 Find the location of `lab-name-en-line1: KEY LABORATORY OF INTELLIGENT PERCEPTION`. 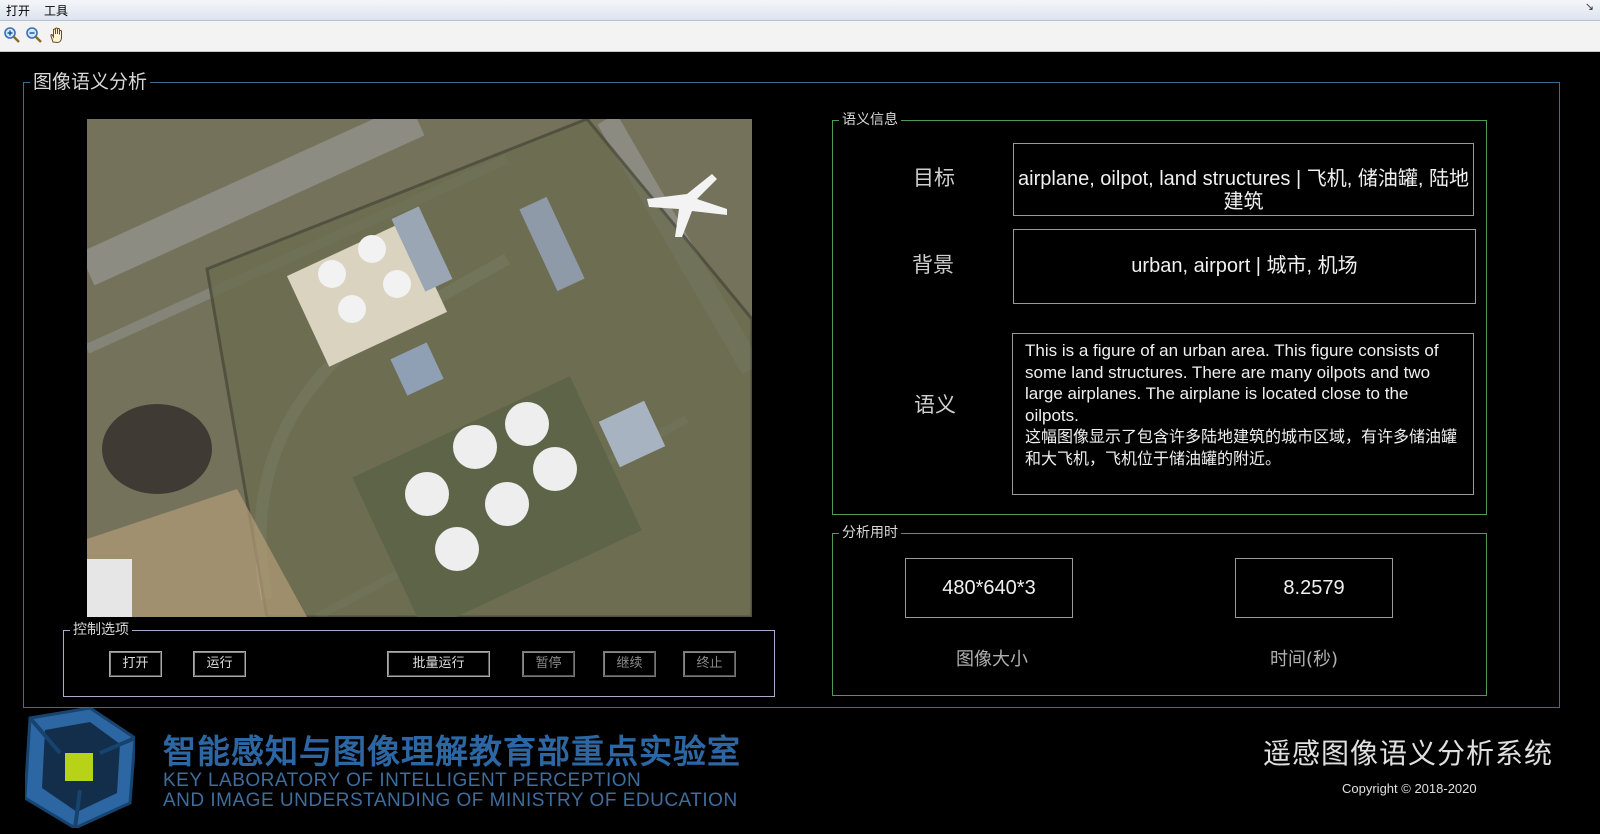

lab-name-en-line1: KEY LABORATORY OF INTELLIGENT PERCEPTION is located at coordinates (402, 780).